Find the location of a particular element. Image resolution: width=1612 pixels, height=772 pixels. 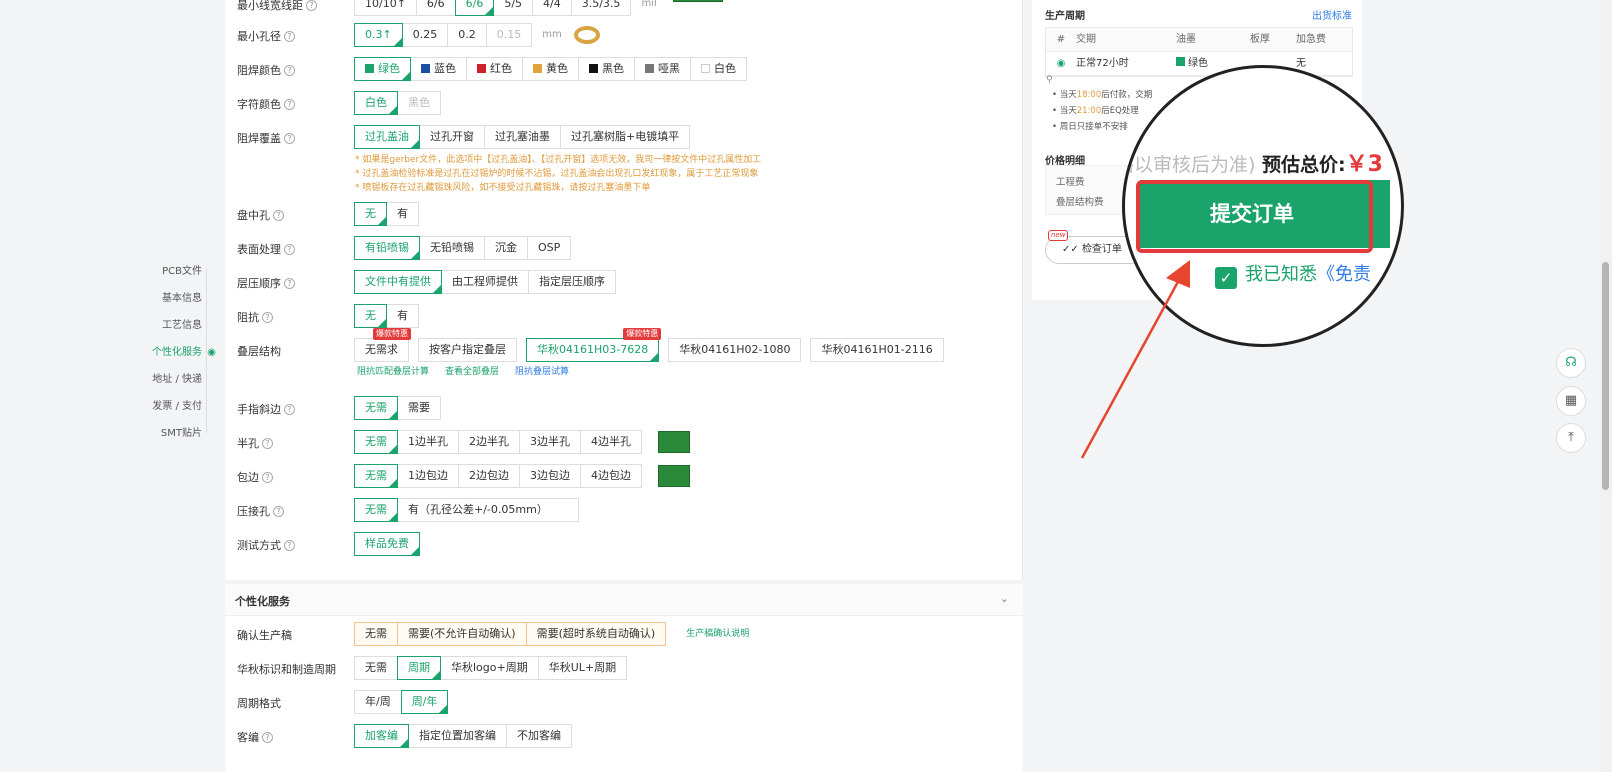

option: 华秋04161H02-1080 is located at coordinates (735, 350).